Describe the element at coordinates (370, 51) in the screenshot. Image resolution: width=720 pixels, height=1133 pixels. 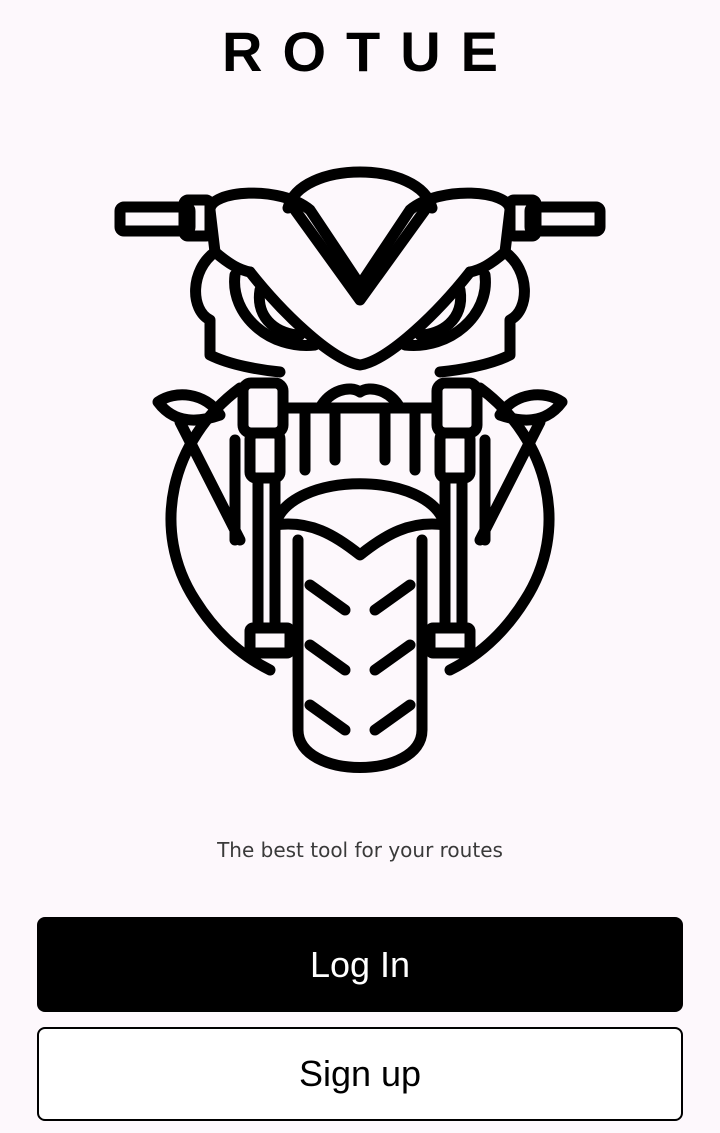
I see `app-title: ROTUE` at that location.